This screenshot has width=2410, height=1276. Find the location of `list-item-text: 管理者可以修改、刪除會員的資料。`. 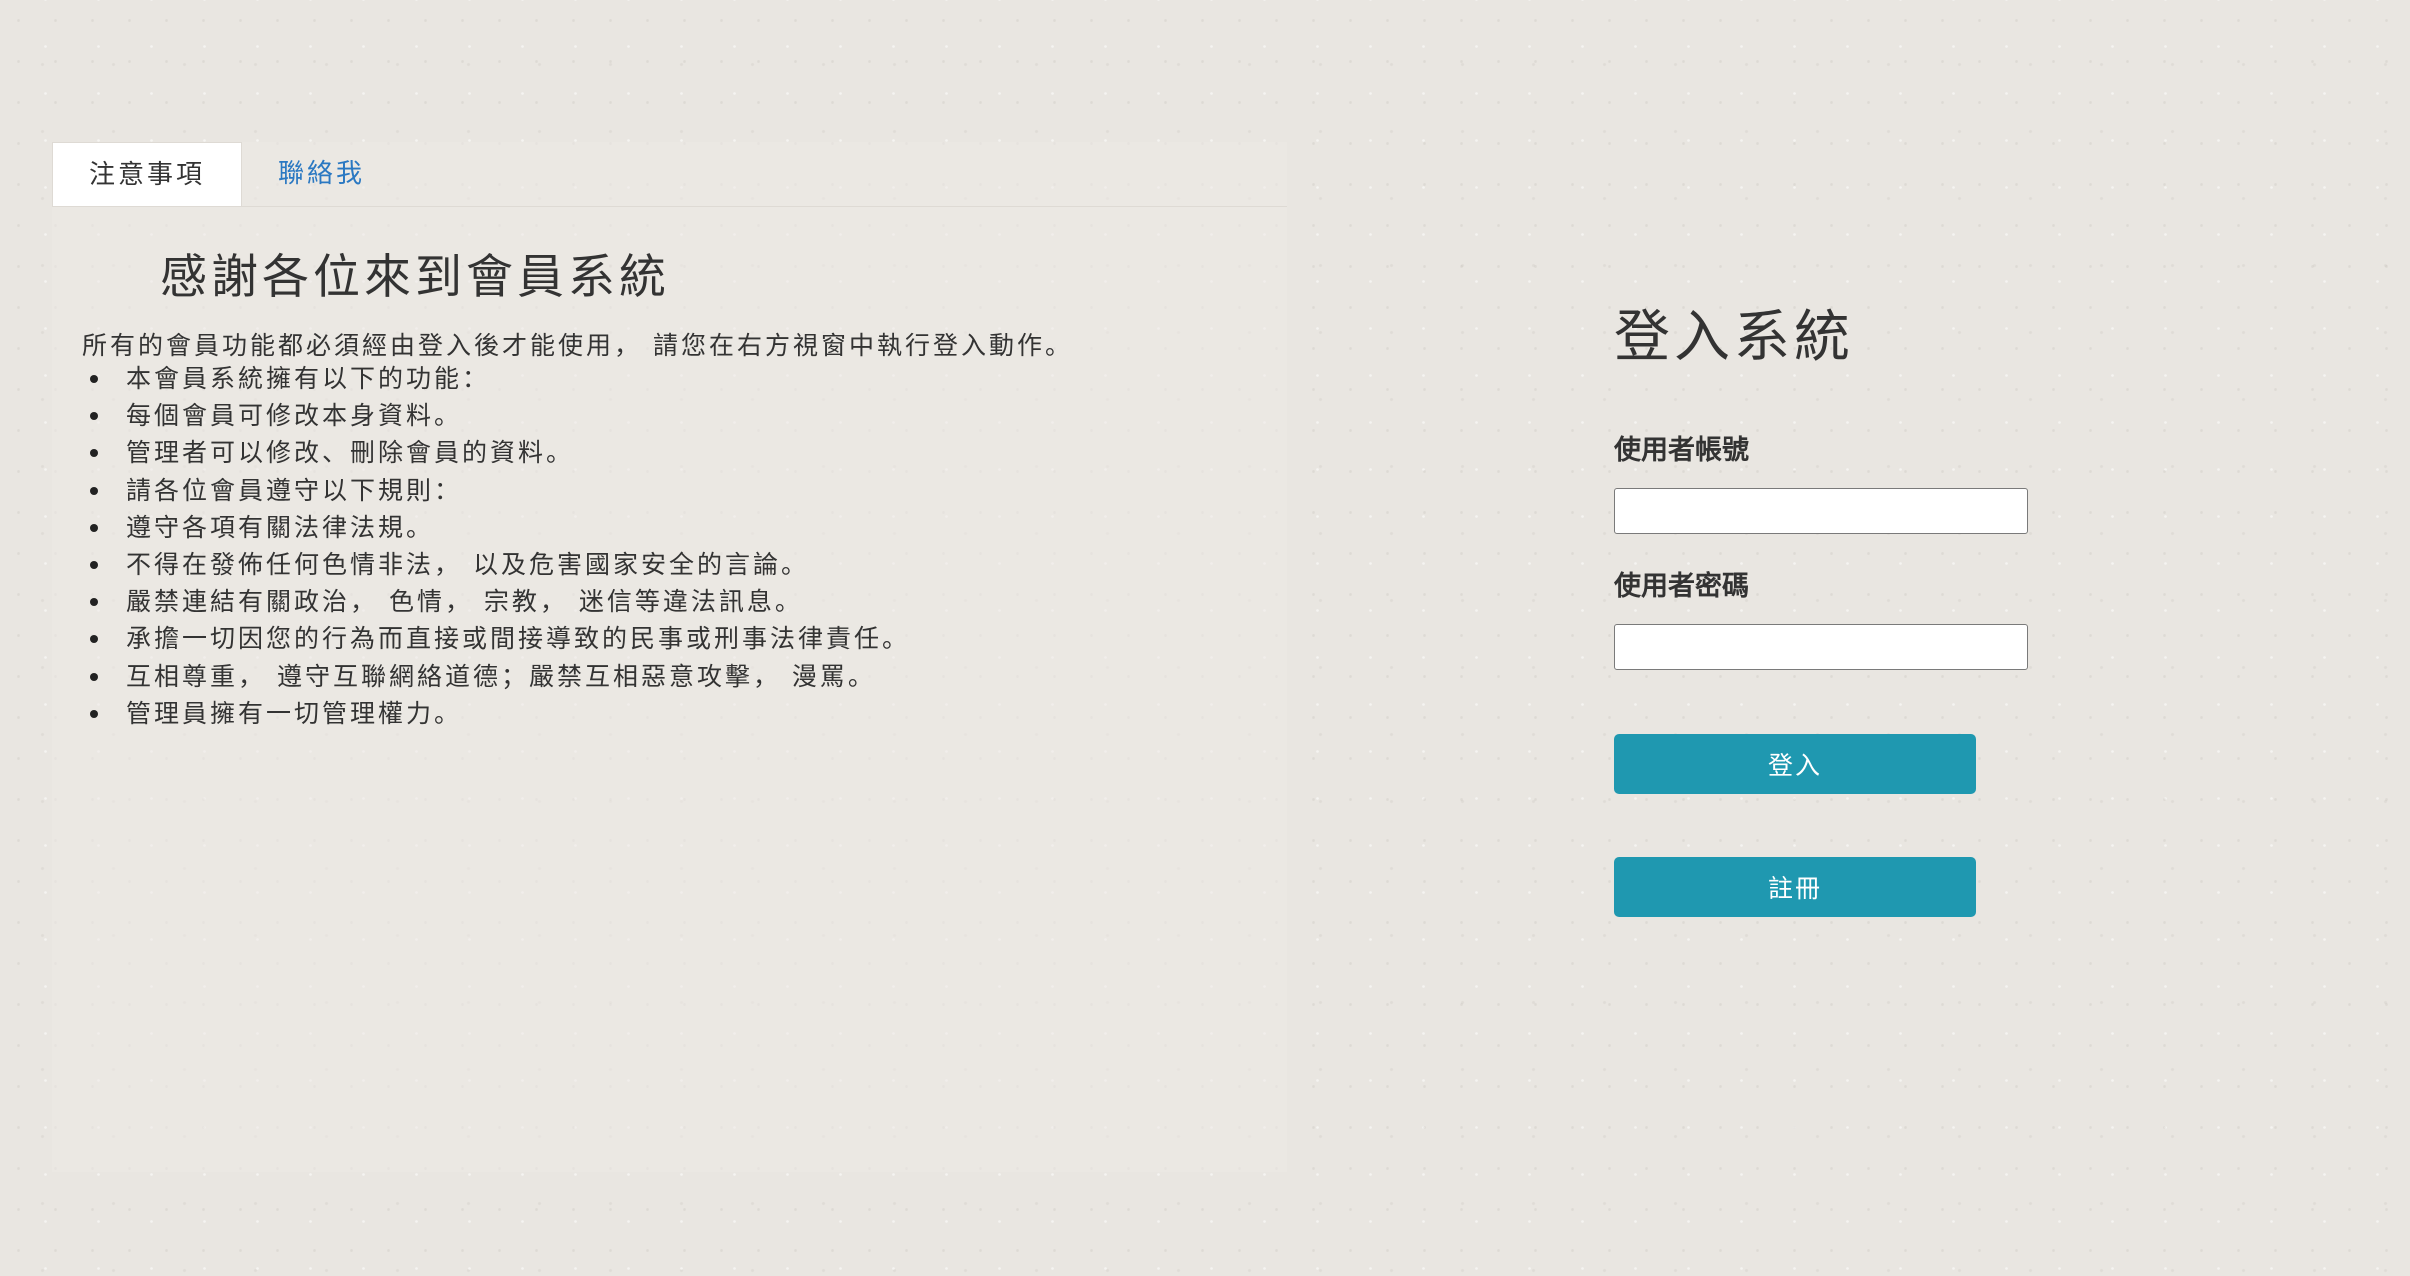

list-item-text: 管理者可以修改、刪除會員的資料。 is located at coordinates (350, 453).